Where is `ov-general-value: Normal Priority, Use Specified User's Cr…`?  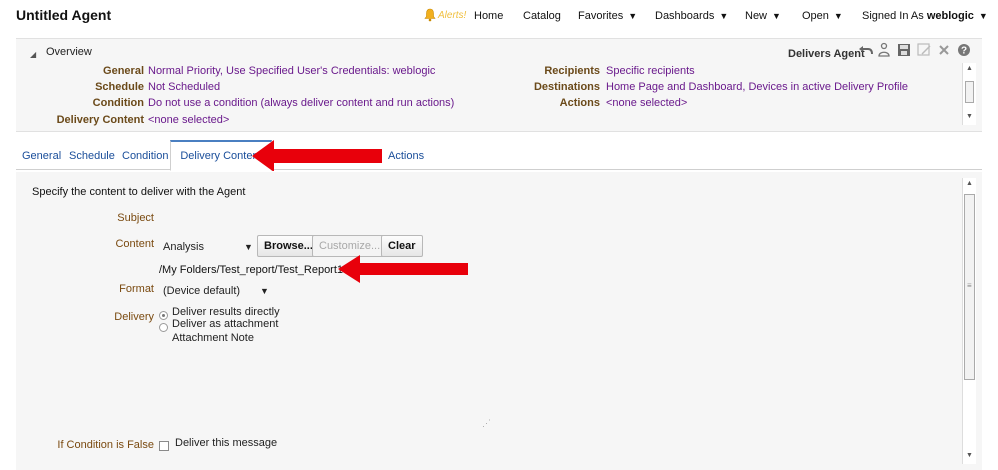 ov-general-value: Normal Priority, Use Specified User's Cr… is located at coordinates (291, 71).